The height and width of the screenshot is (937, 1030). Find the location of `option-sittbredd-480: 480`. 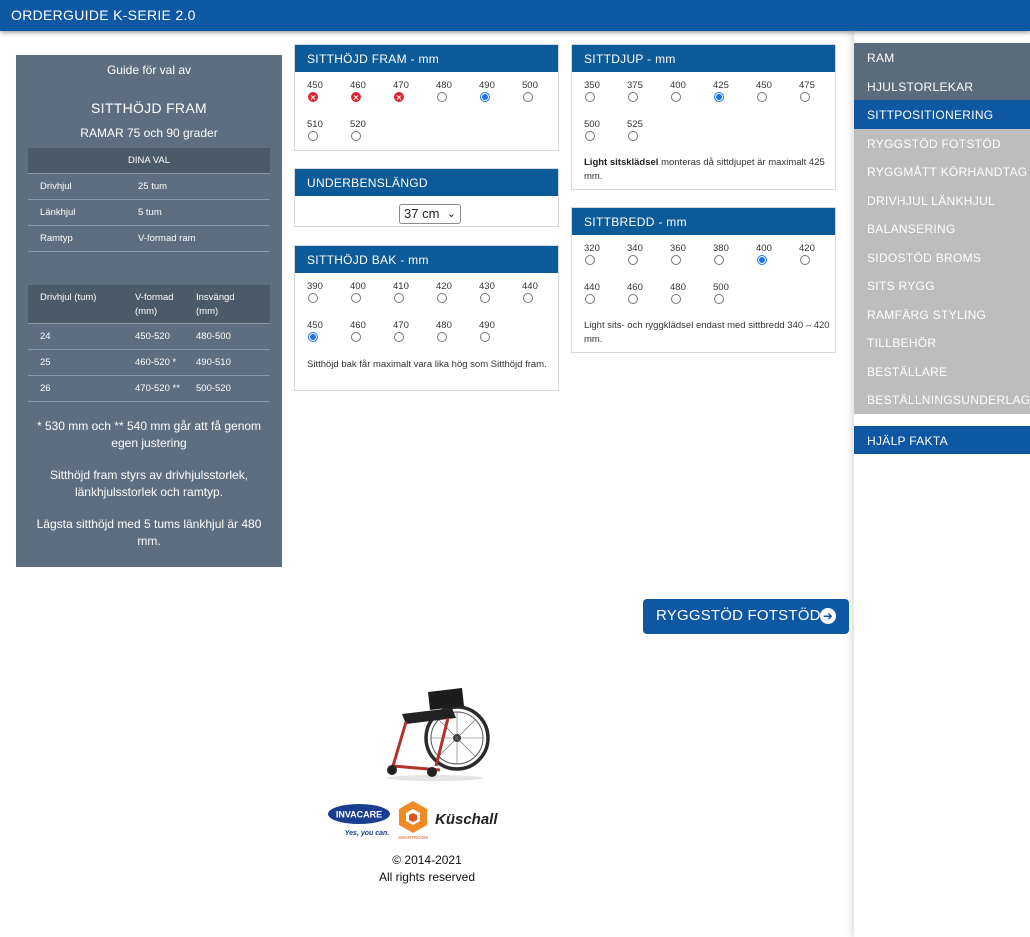

option-sittbredd-480: 480 is located at coordinates (685, 293).